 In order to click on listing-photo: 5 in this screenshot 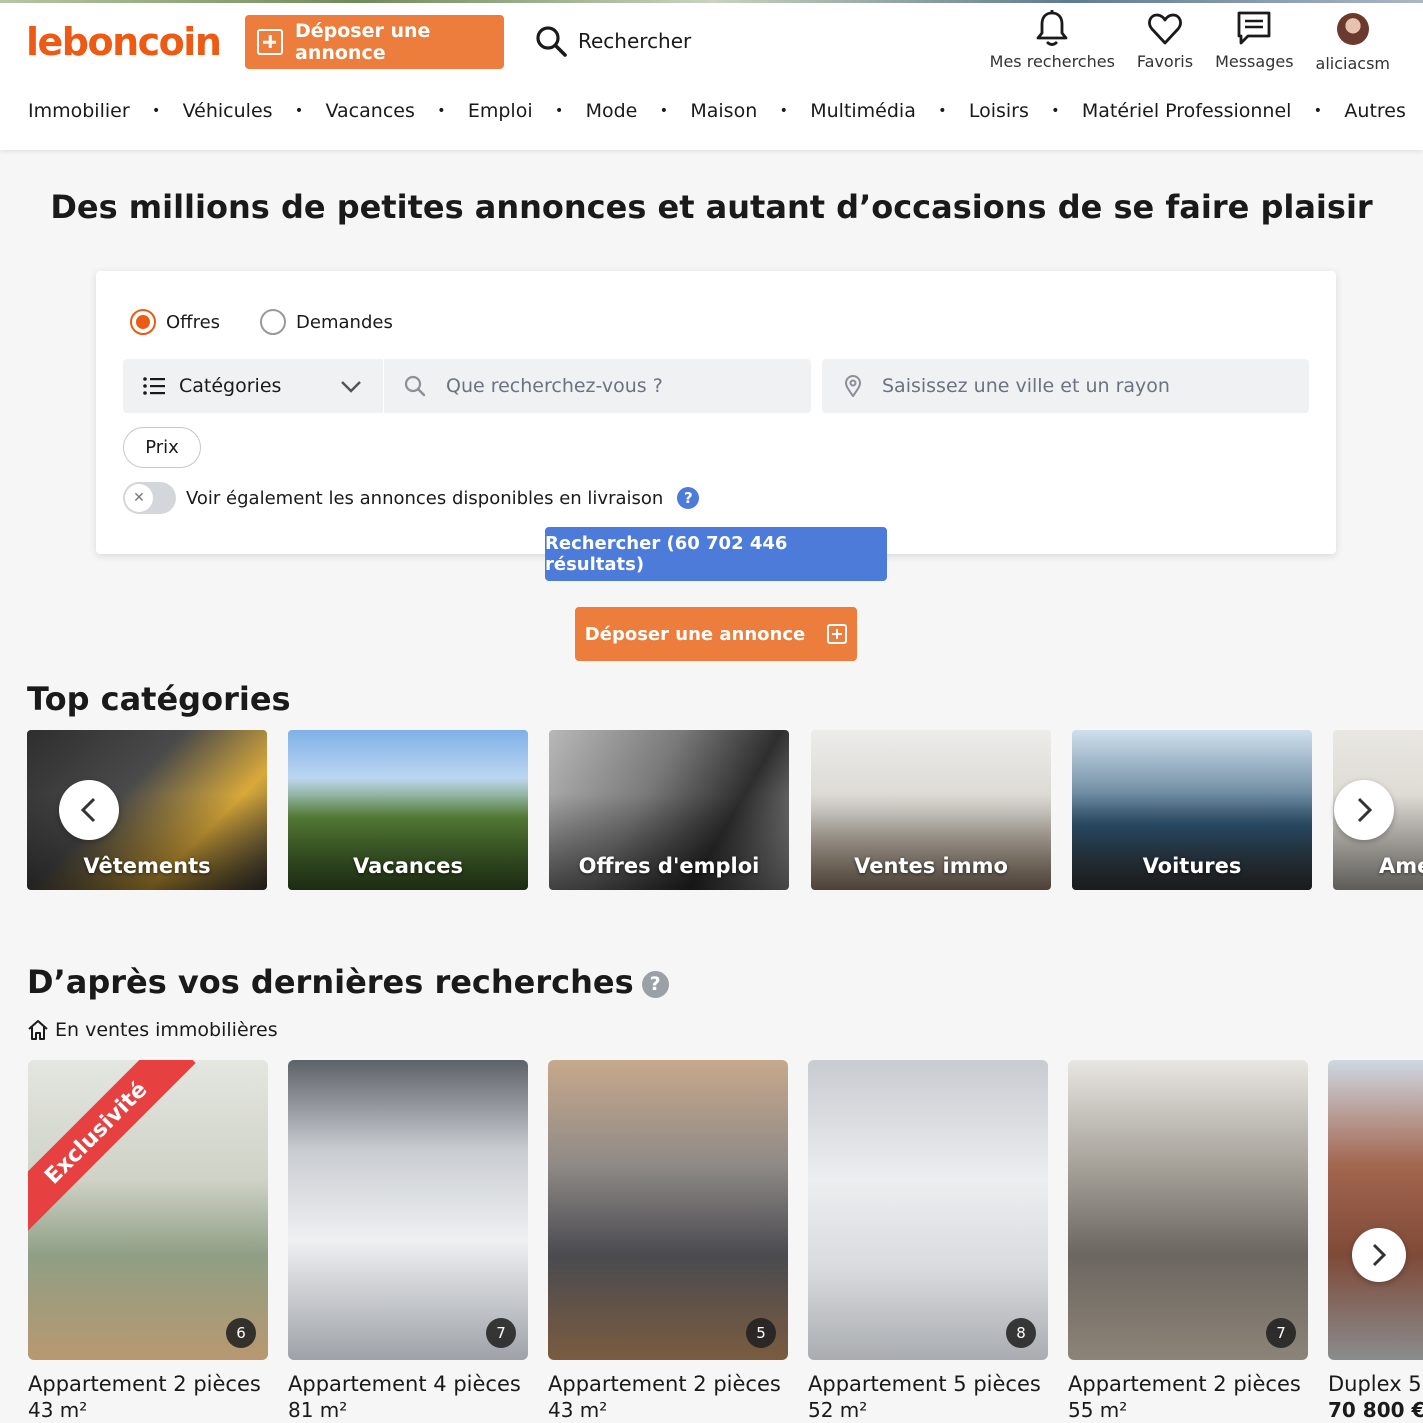, I will do `click(668, 1210)`.